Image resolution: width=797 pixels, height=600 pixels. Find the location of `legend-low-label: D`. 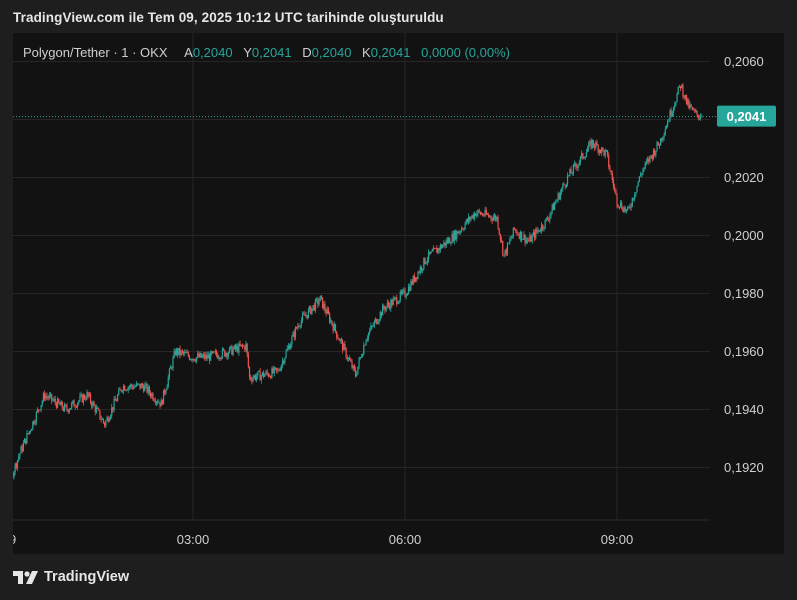

legend-low-label: D is located at coordinates (307, 52).